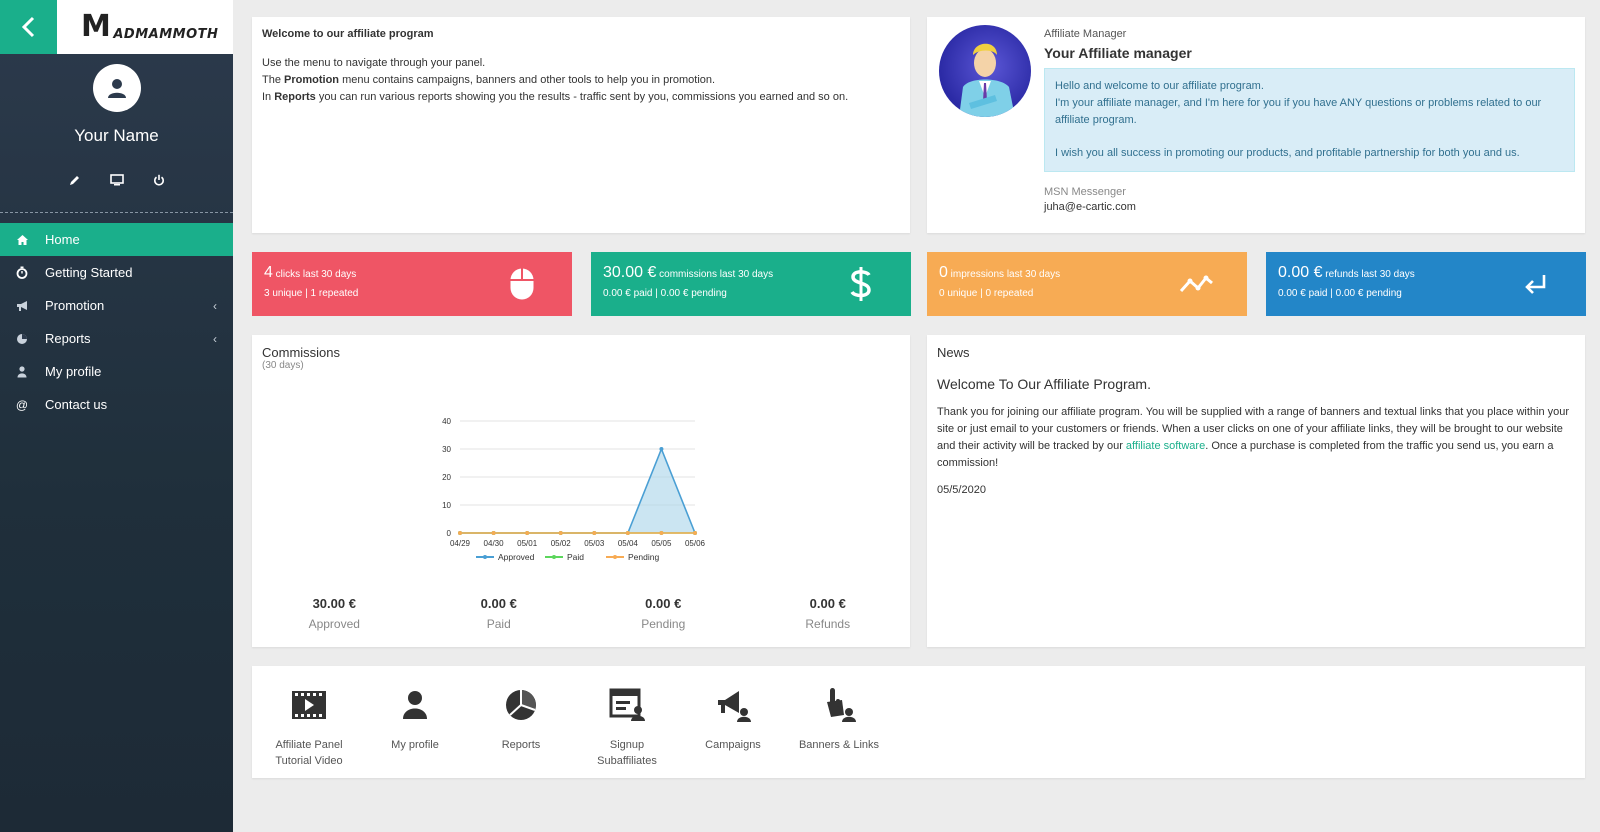  Describe the element at coordinates (1197, 284) in the screenshot. I see `trend-icon` at that location.